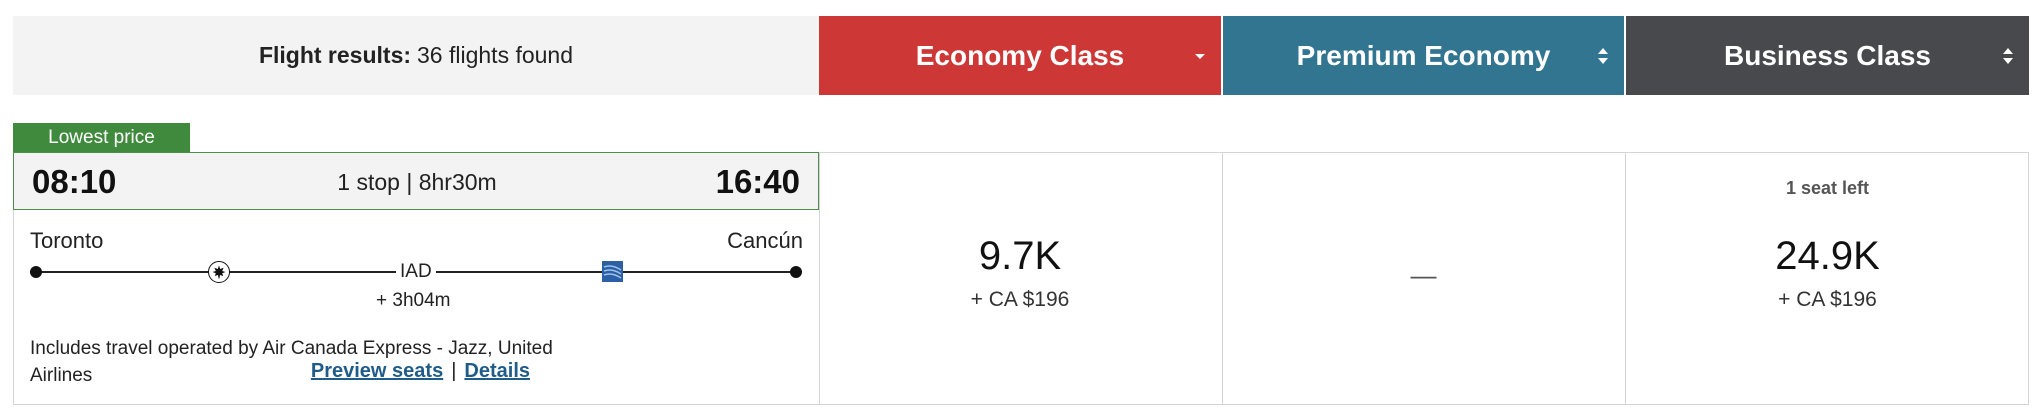 The height and width of the screenshot is (418, 2044). Describe the element at coordinates (416, 272) in the screenshot. I see `connection-airport: IAD` at that location.